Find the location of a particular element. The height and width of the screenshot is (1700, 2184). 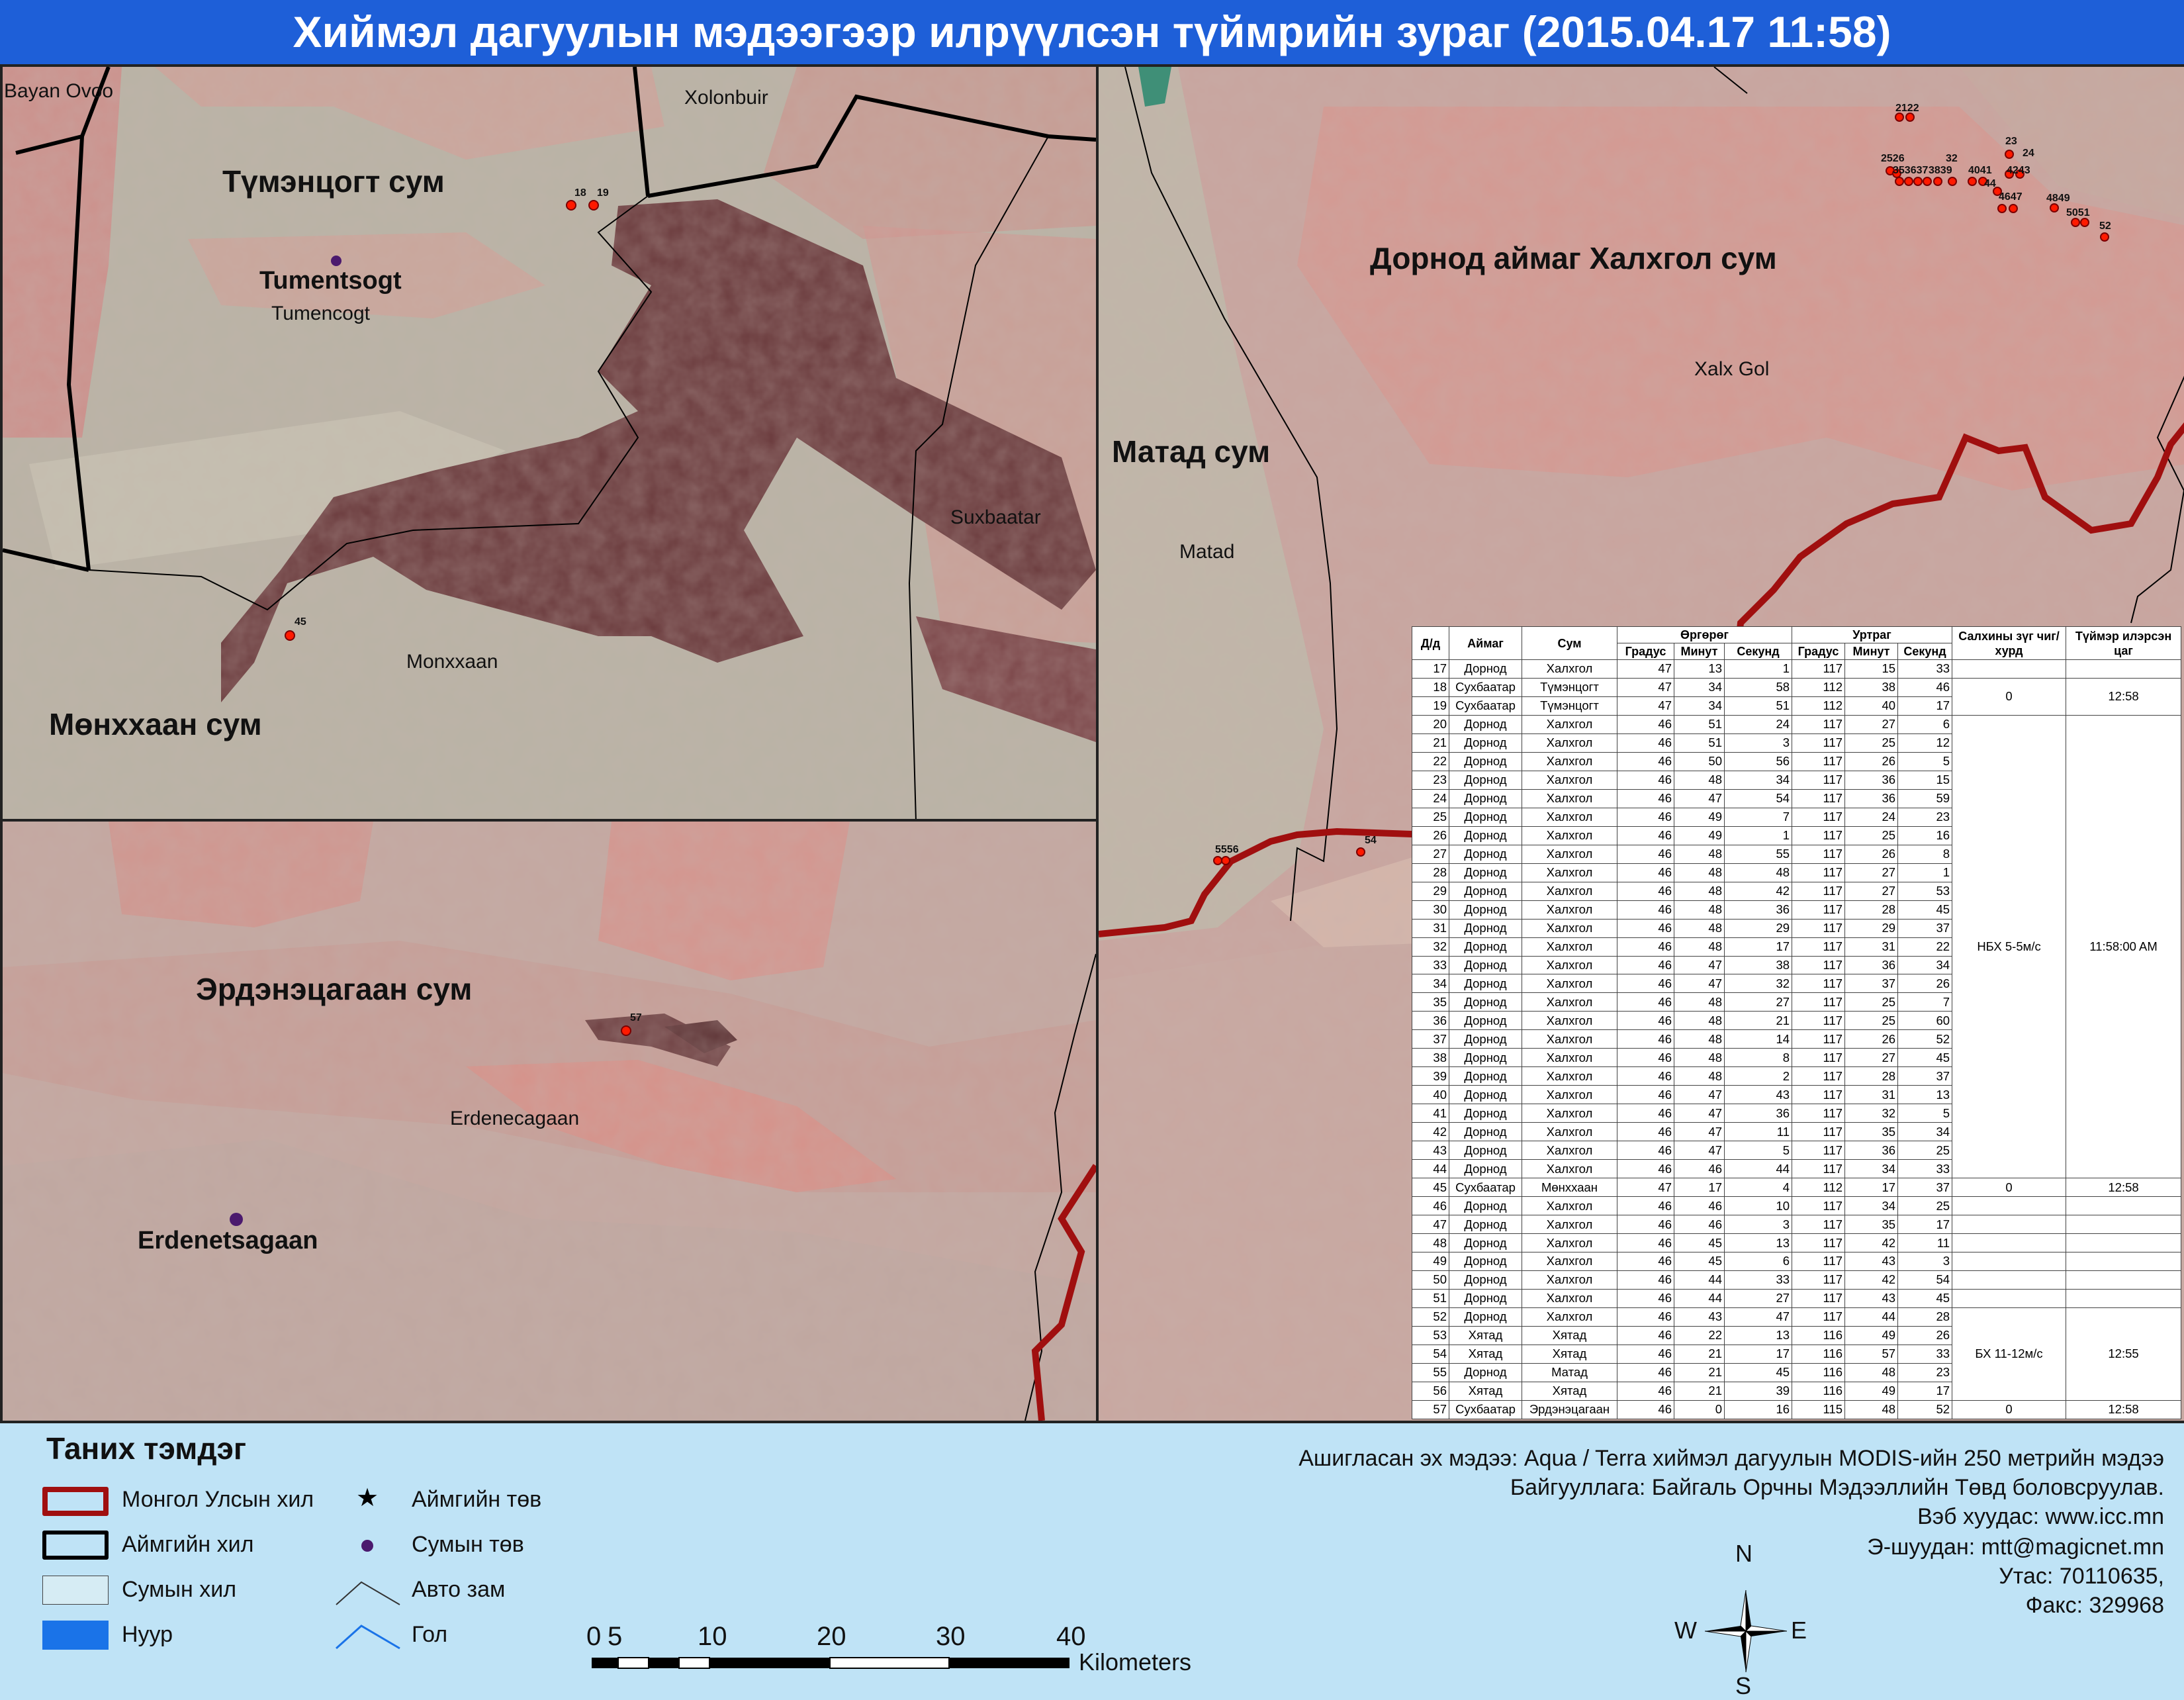

table-cell-time: 12:58 is located at coordinates (2124, 1188).